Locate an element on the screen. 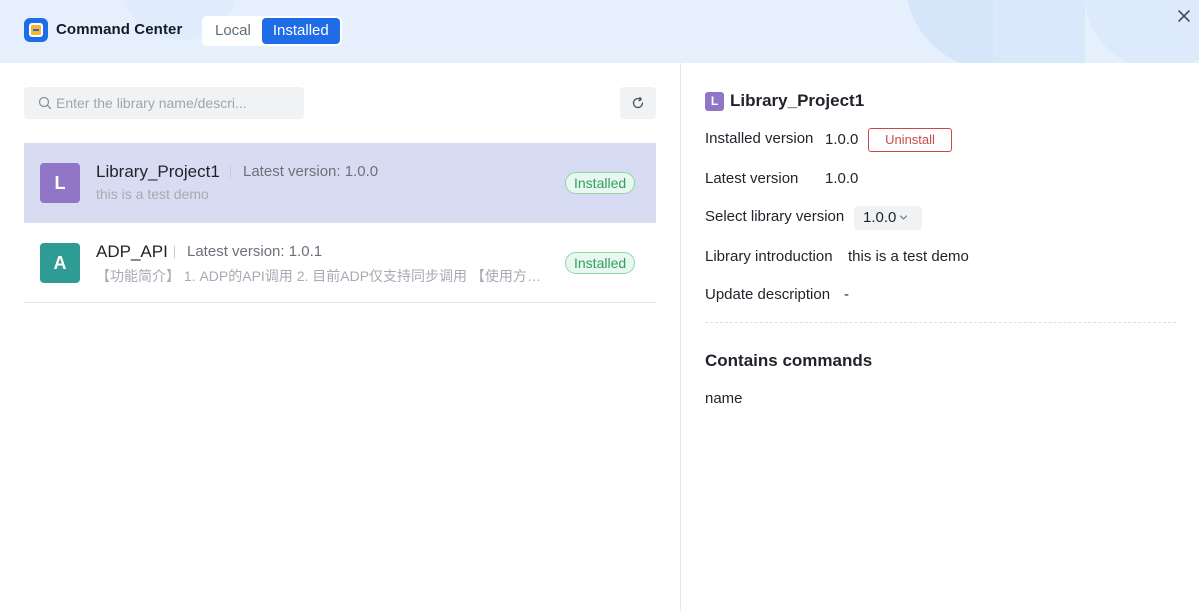  uninstall-button: Uninstall is located at coordinates (910, 140).